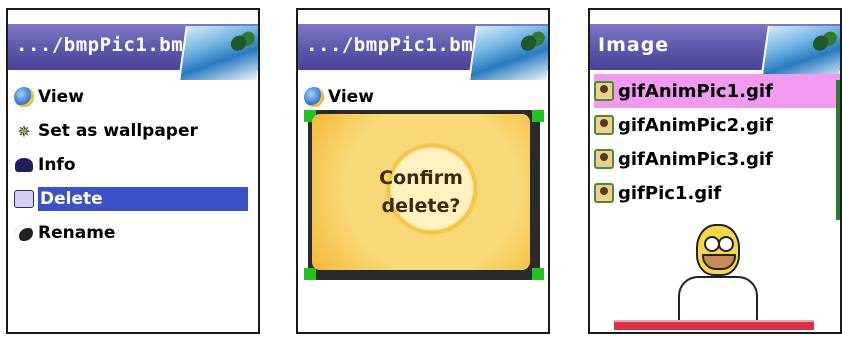  I want to click on file-item: gifAnimPic1.gif, so click(717, 91).